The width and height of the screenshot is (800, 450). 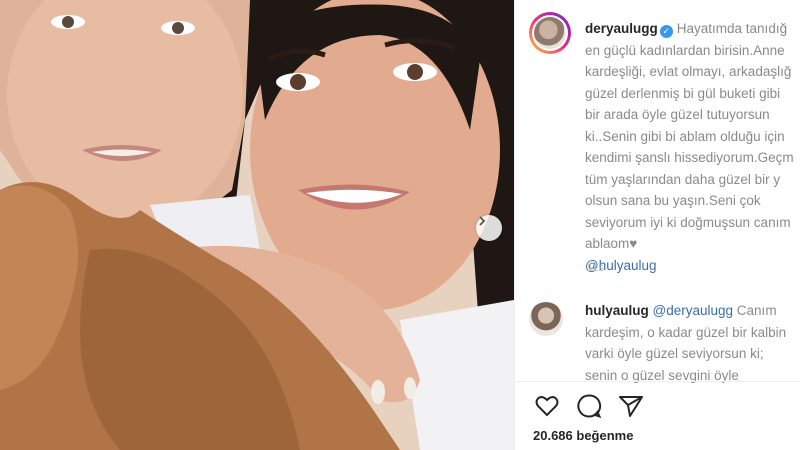 I want to click on caption-line: Hayatımda tanıdığ, so click(x=732, y=28).